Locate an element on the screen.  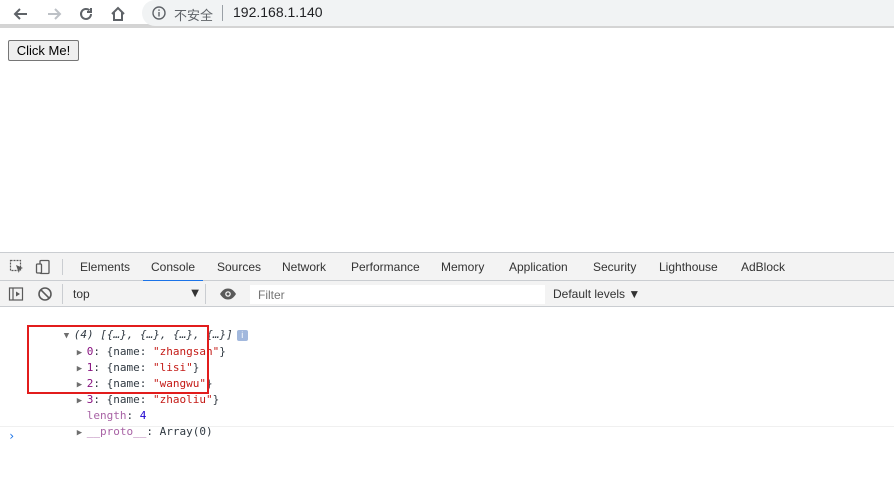
toolbar-divider is located at coordinates (62, 267).